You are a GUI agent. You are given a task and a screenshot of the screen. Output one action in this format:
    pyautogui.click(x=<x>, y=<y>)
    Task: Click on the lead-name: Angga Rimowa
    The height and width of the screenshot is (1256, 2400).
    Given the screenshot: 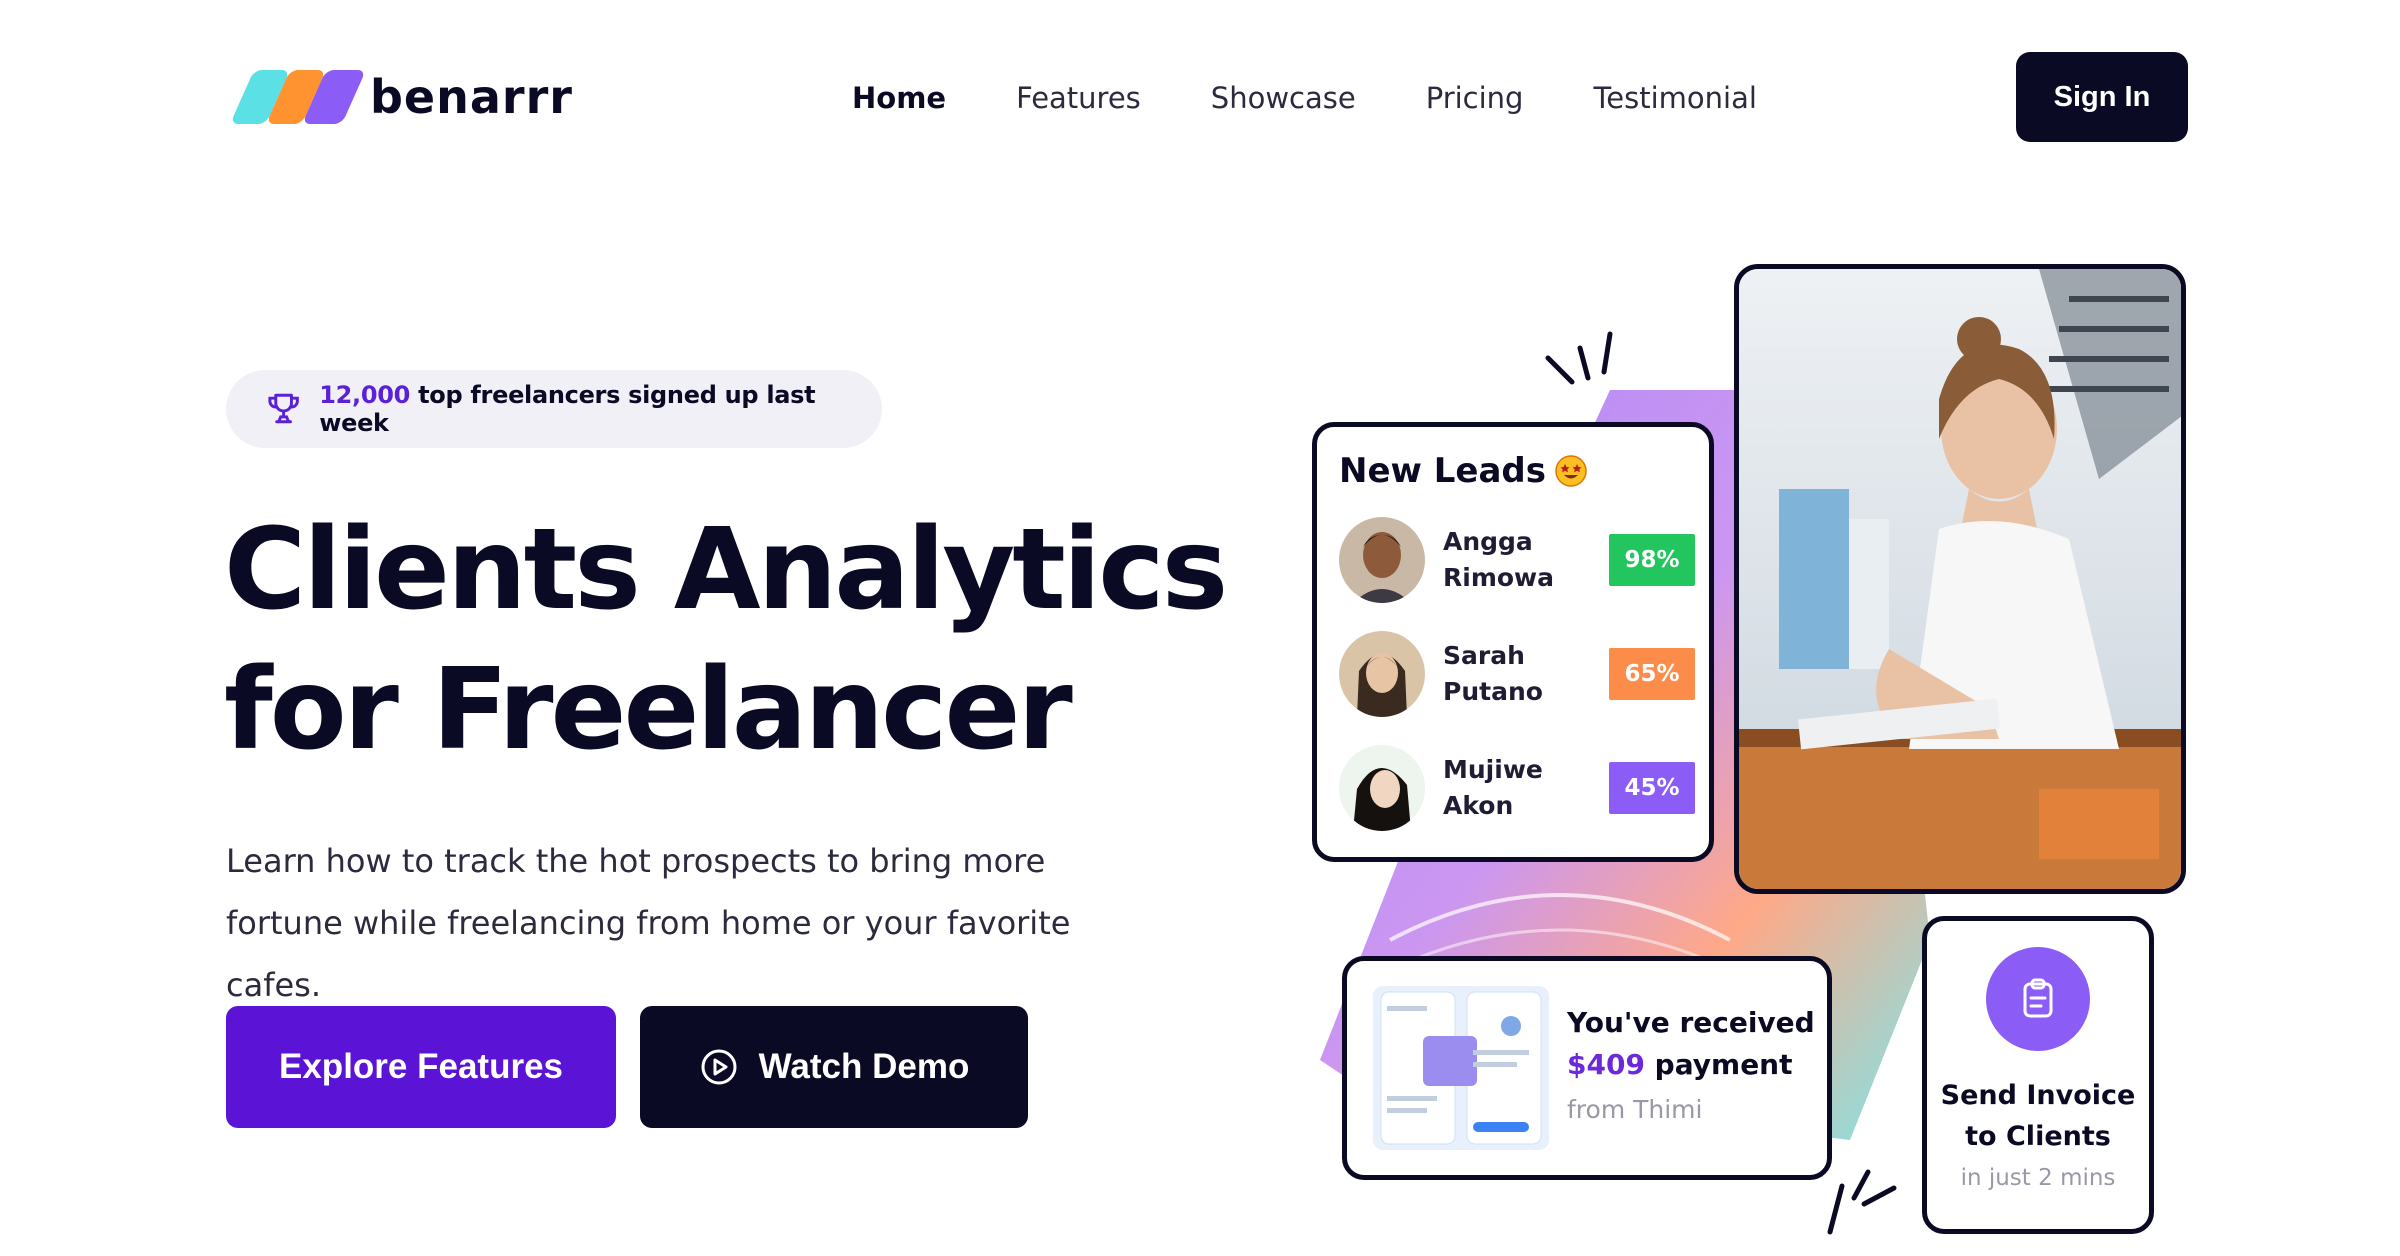 What is the action you would take?
    pyautogui.click(x=1499, y=559)
    